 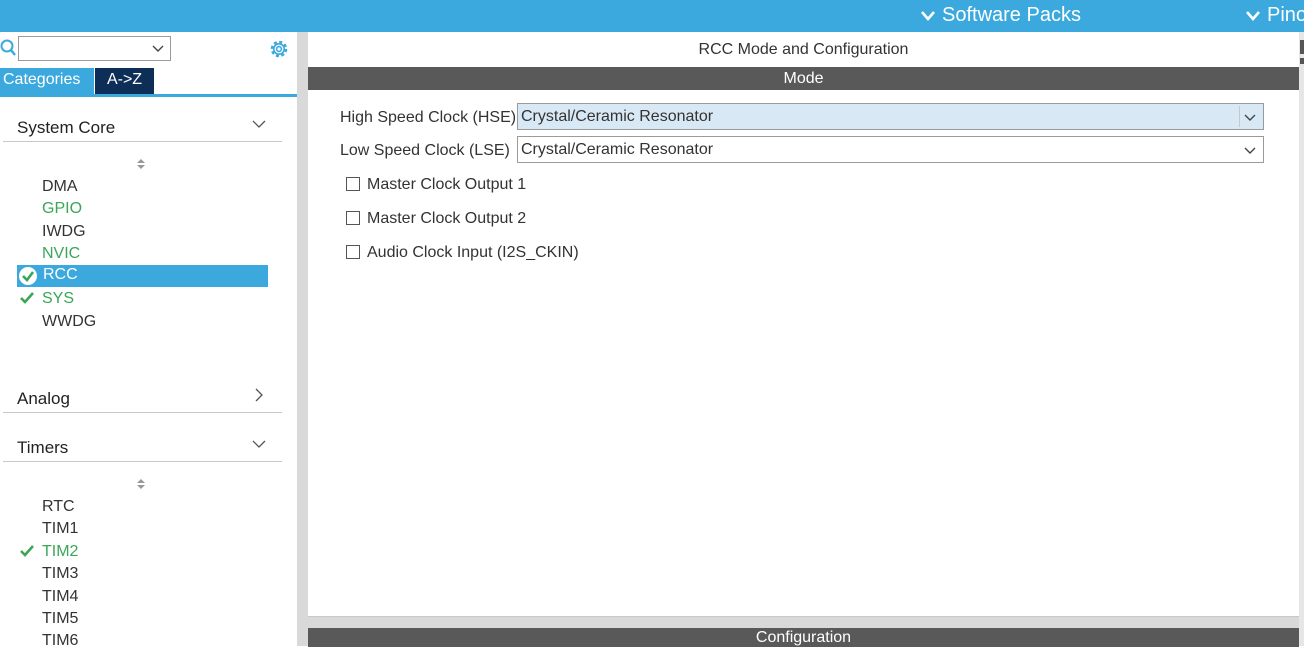 I want to click on list-item-iwdg: IWDG, so click(x=64, y=232).